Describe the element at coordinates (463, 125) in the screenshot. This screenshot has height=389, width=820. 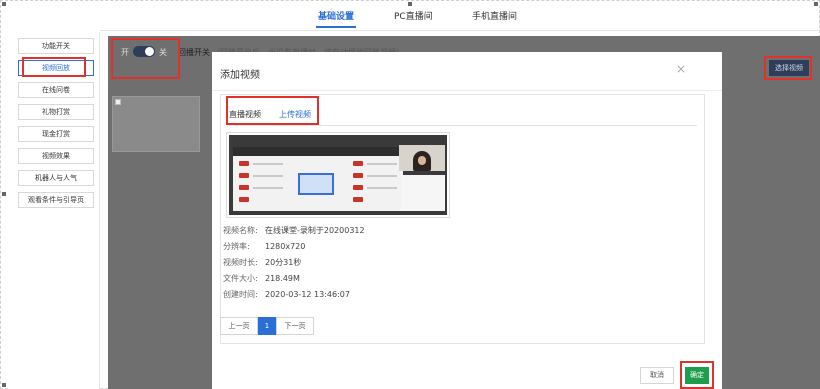
I see `modal-tab-divider` at that location.